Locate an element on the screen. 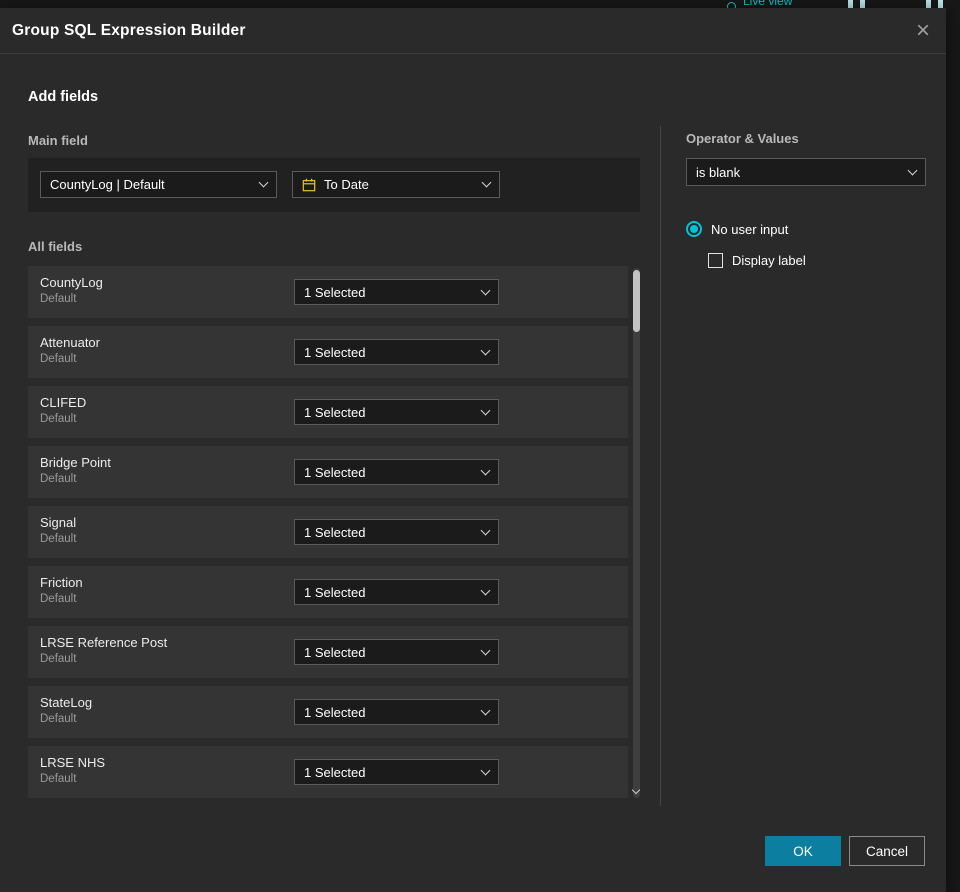 This screenshot has height=892, width=960. field-row: StateLog Default 1 Selected is located at coordinates (328, 712).